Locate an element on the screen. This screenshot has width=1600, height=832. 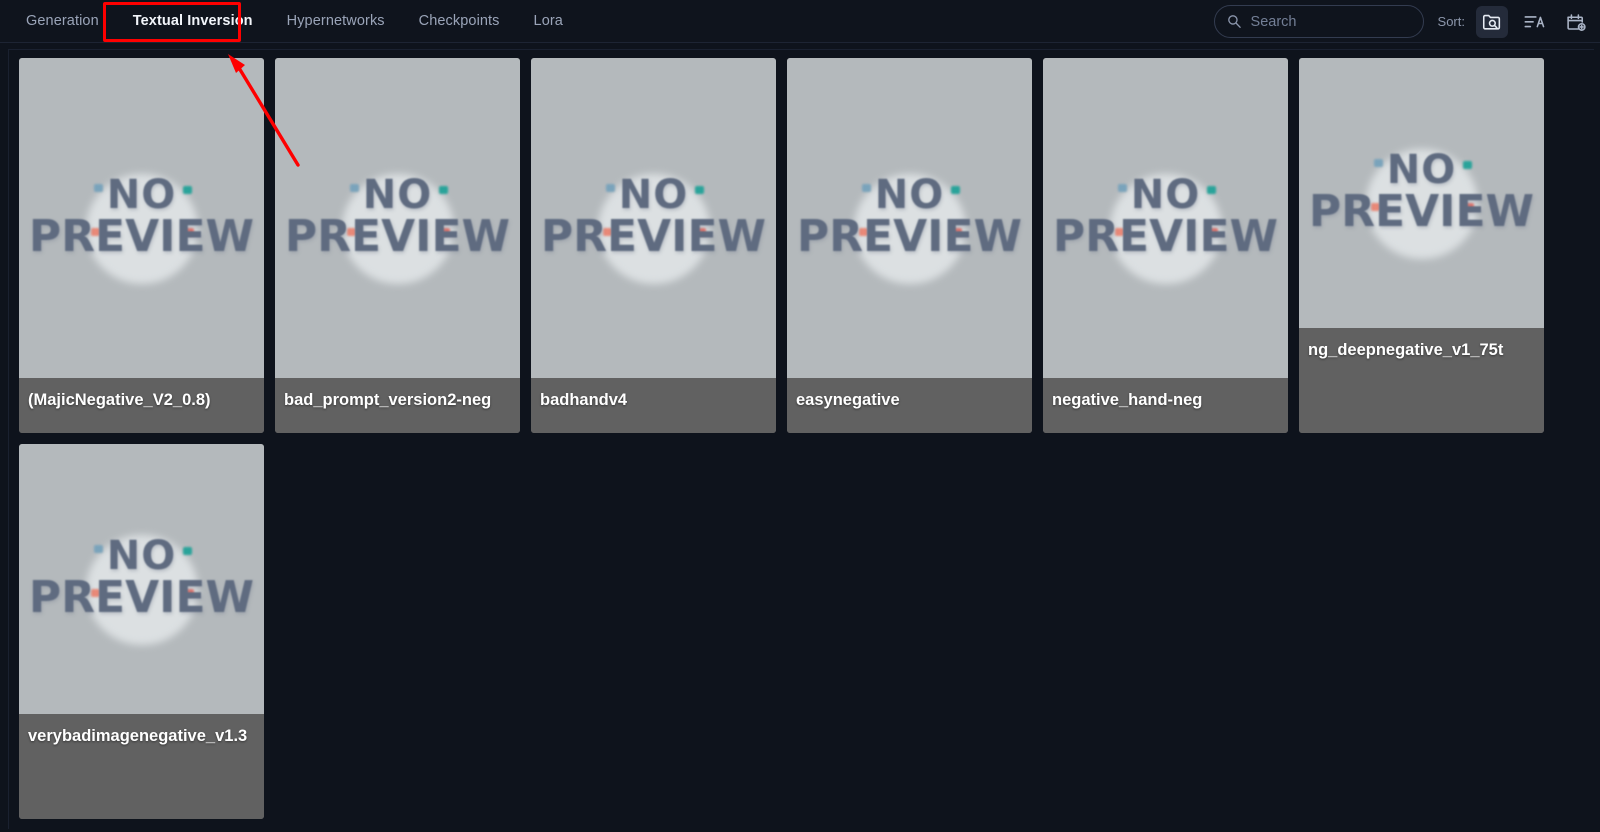
sort-alphabetical-icon is located at coordinates (1534, 22).